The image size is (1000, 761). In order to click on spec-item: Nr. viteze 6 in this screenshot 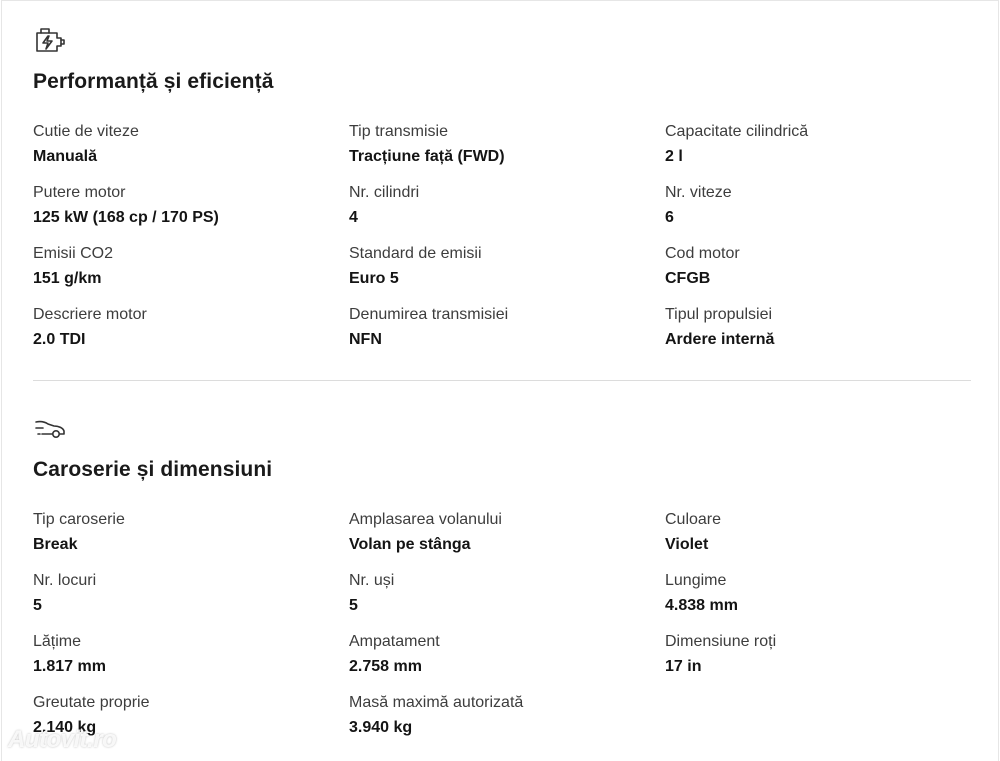, I will do `click(818, 212)`.